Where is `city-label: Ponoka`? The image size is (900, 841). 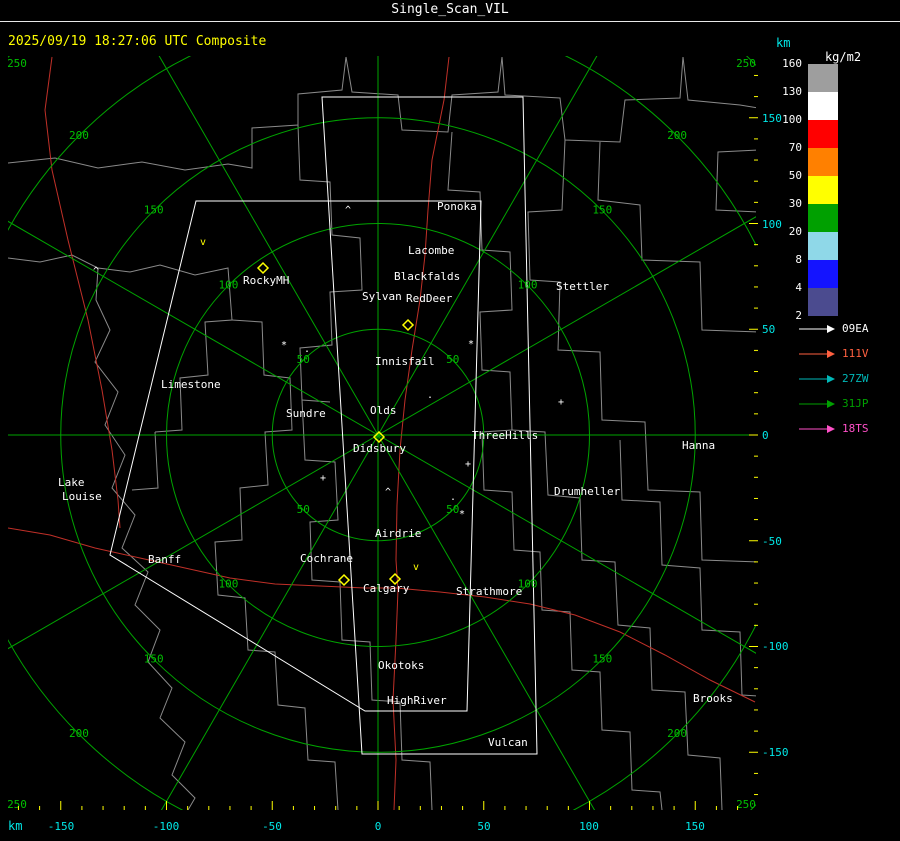
city-label: Ponoka is located at coordinates (457, 206).